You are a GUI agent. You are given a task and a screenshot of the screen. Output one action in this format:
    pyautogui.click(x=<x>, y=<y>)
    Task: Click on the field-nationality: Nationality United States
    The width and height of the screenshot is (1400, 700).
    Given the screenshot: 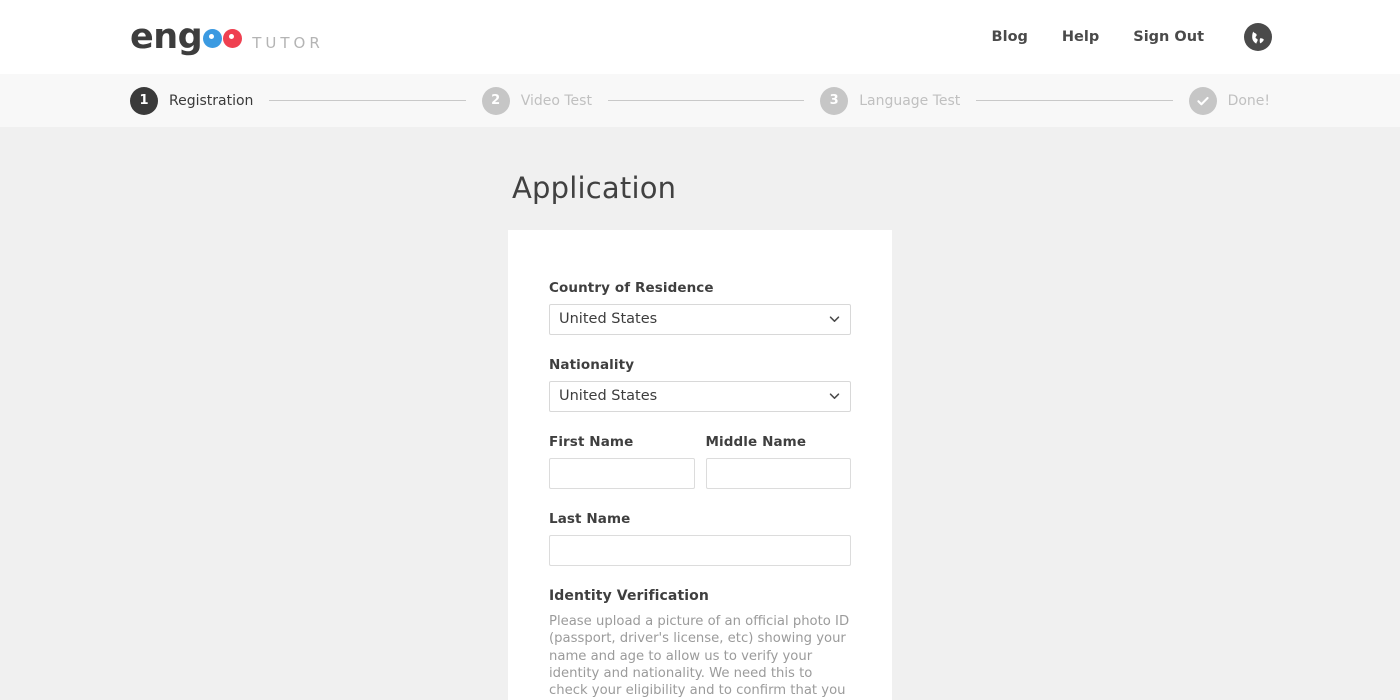 What is the action you would take?
    pyautogui.click(x=700, y=384)
    